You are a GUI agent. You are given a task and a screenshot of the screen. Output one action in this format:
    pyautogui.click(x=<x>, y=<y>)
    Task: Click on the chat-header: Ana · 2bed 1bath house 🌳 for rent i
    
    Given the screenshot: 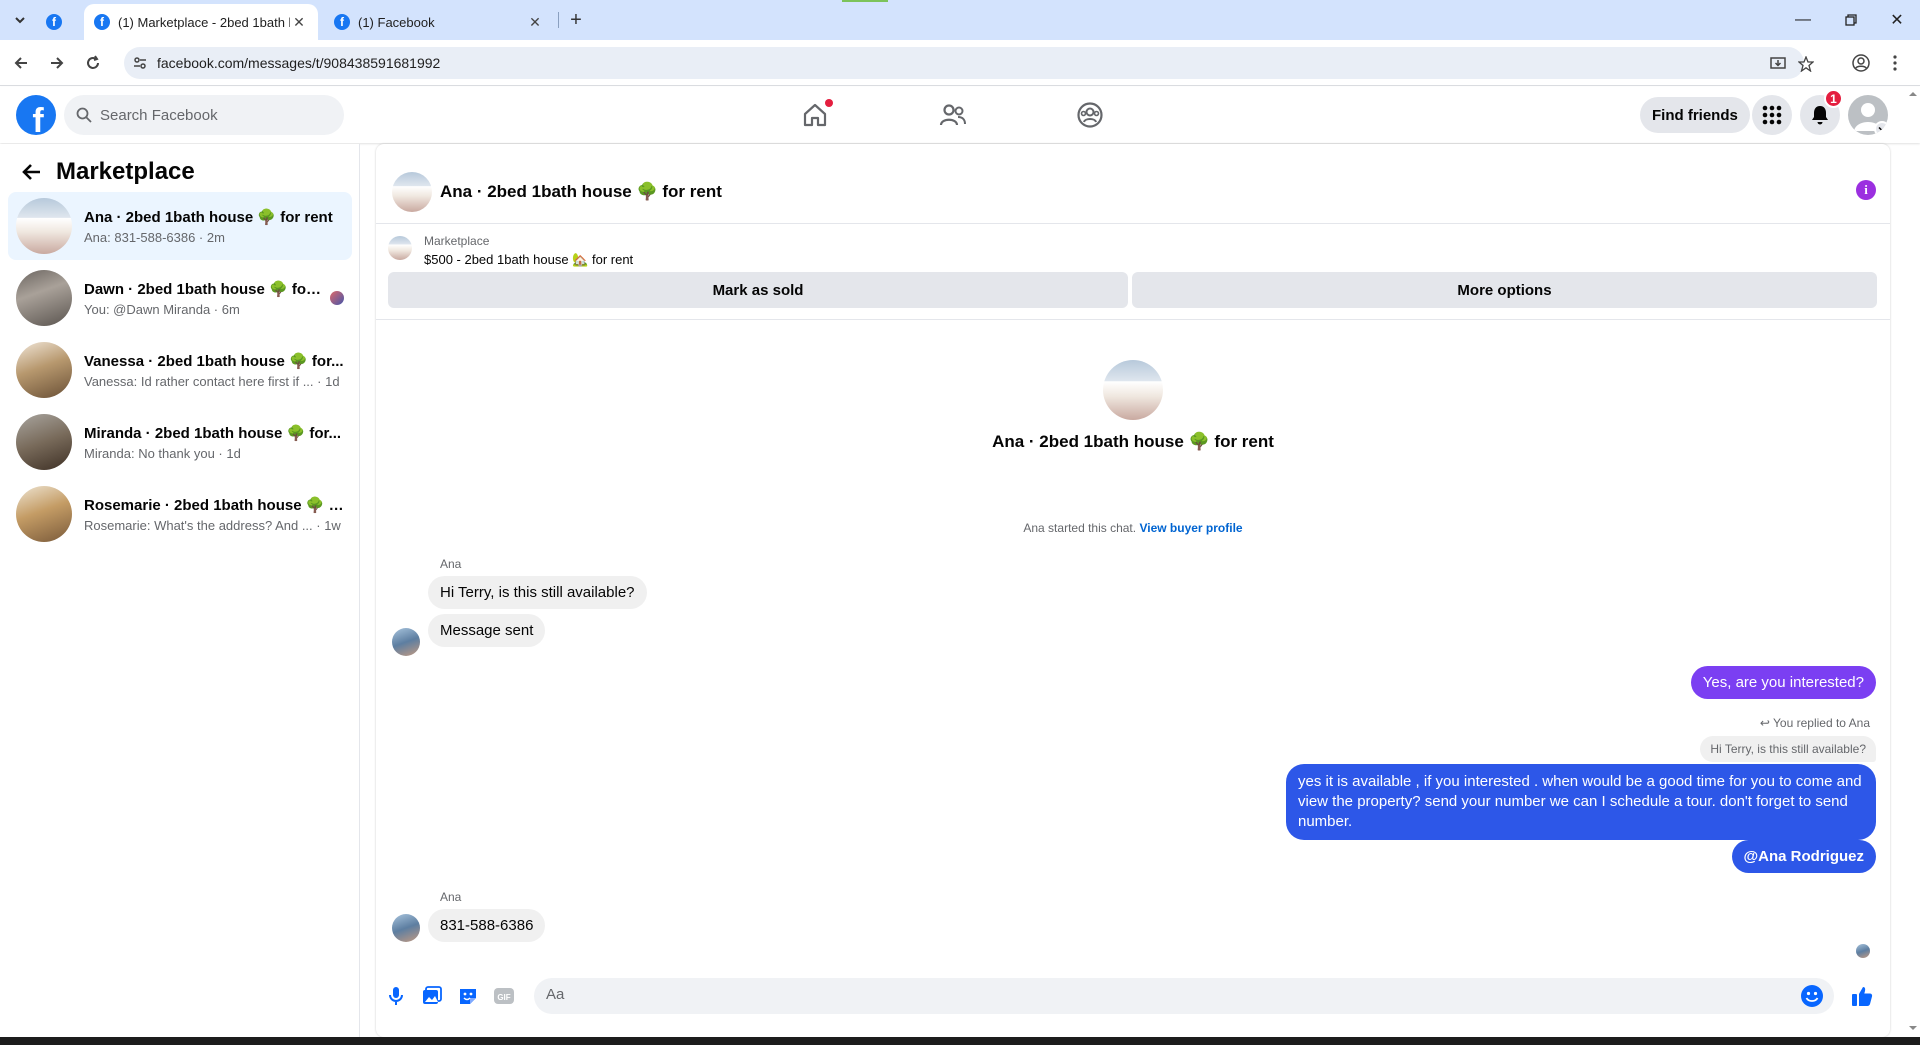 What is the action you would take?
    pyautogui.click(x=1133, y=184)
    